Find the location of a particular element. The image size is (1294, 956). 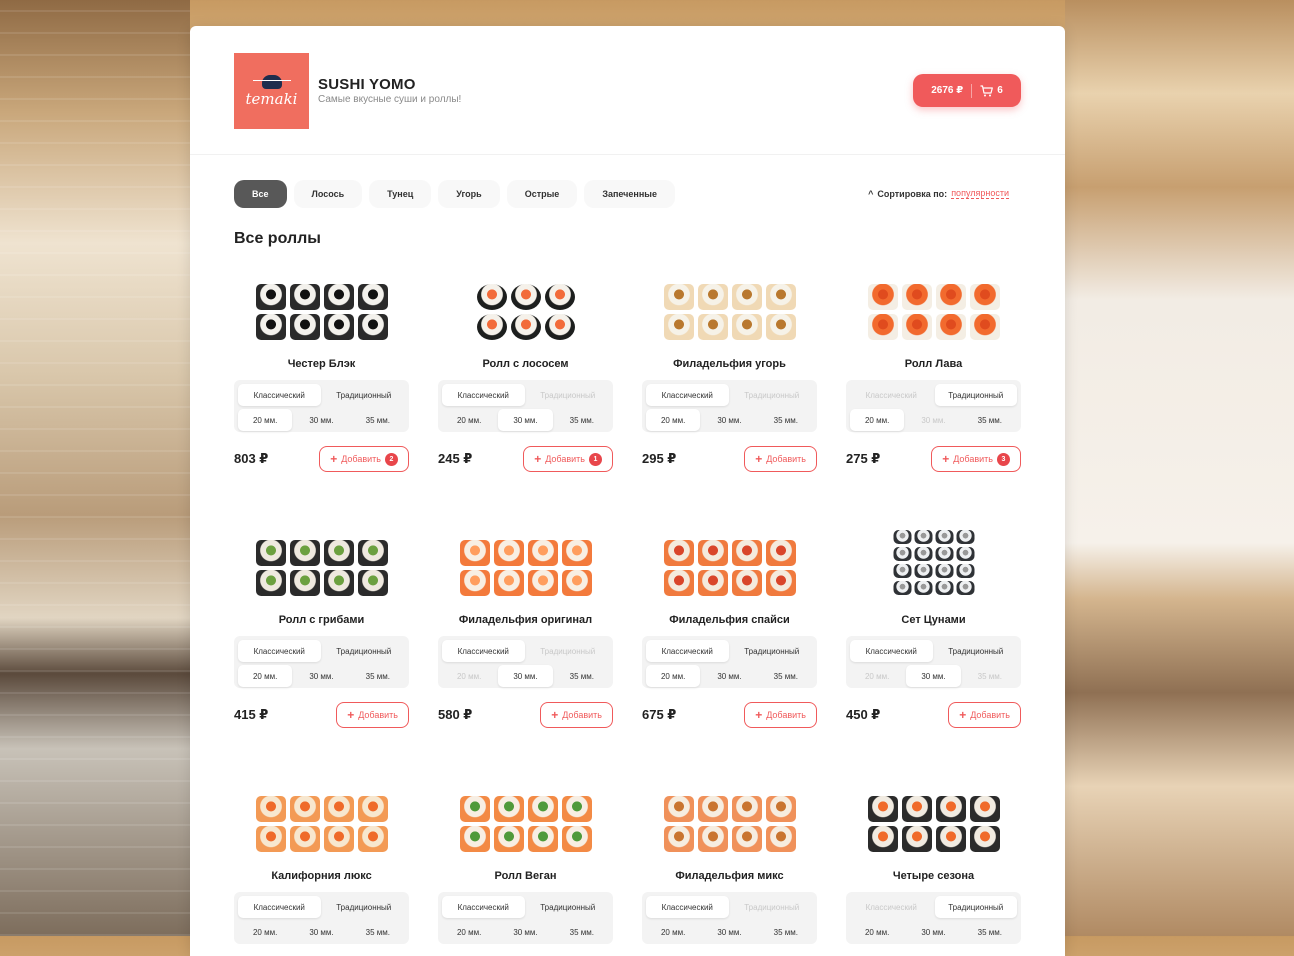

add-button-label: Добавить is located at coordinates (565, 459).